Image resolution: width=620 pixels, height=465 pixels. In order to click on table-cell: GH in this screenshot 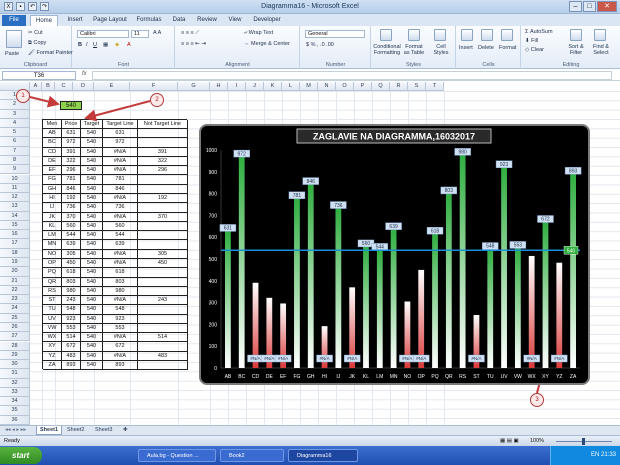, I will do `click(52, 189)`.